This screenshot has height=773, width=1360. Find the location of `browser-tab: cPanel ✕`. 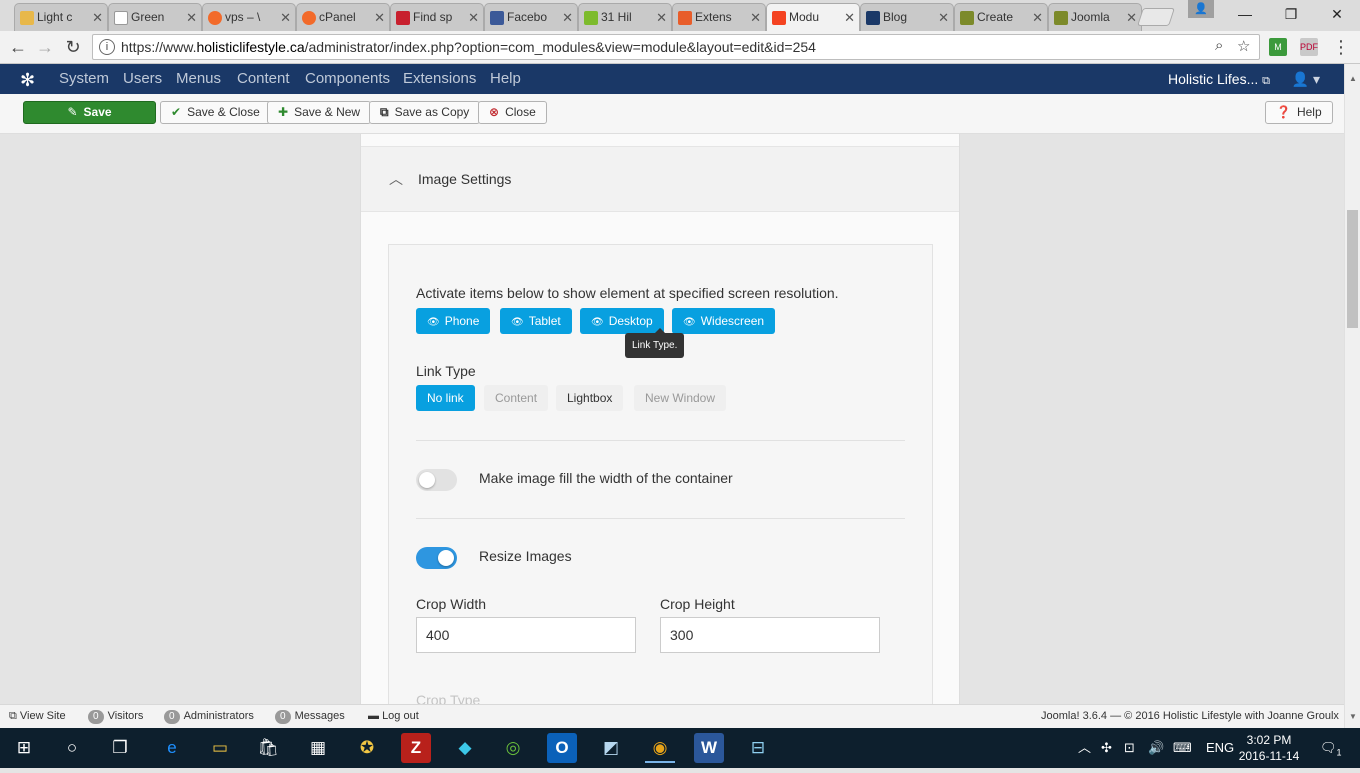

browser-tab: cPanel ✕ is located at coordinates (343, 17).